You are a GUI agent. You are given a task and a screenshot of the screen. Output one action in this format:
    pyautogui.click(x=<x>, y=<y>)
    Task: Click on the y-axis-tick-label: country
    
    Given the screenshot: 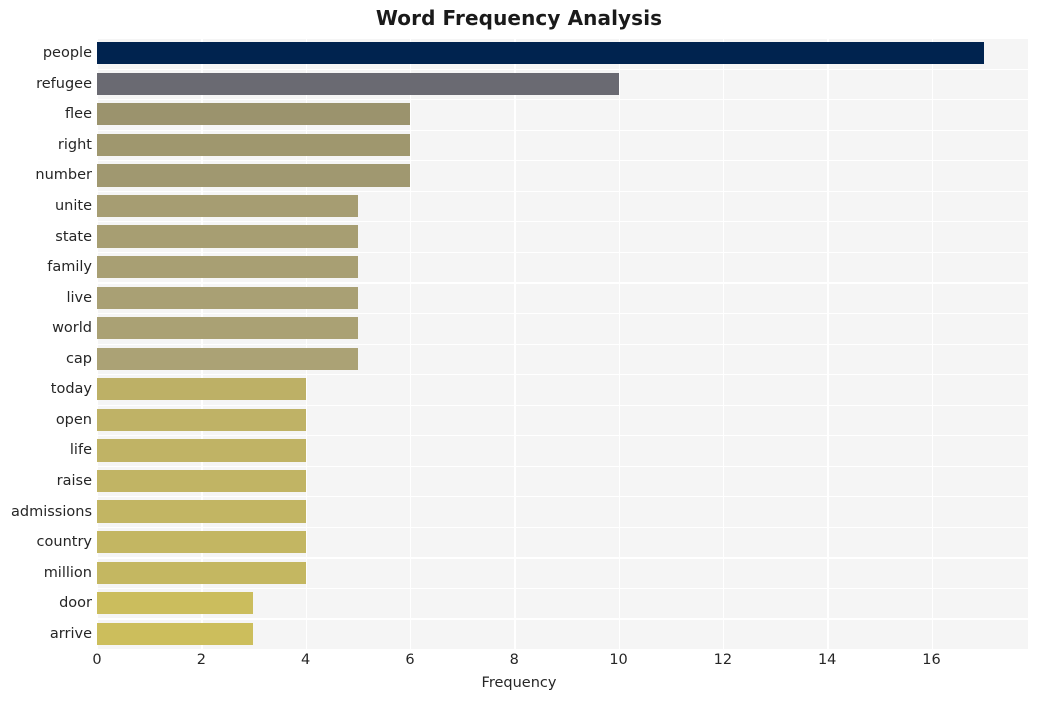 What is the action you would take?
    pyautogui.click(x=64, y=542)
    